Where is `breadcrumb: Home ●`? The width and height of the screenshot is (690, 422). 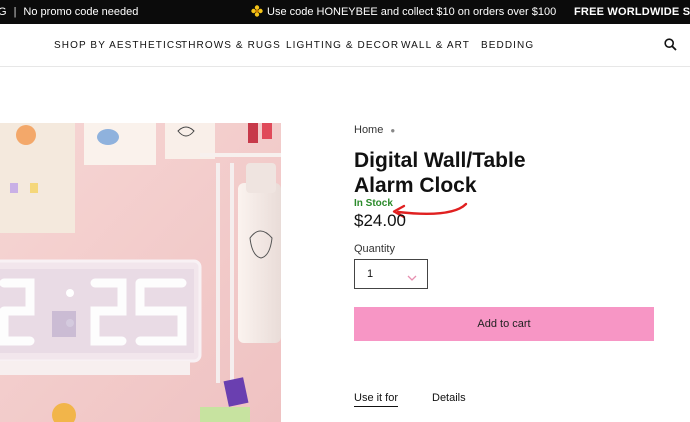
breadcrumb: Home ● is located at coordinates (374, 130).